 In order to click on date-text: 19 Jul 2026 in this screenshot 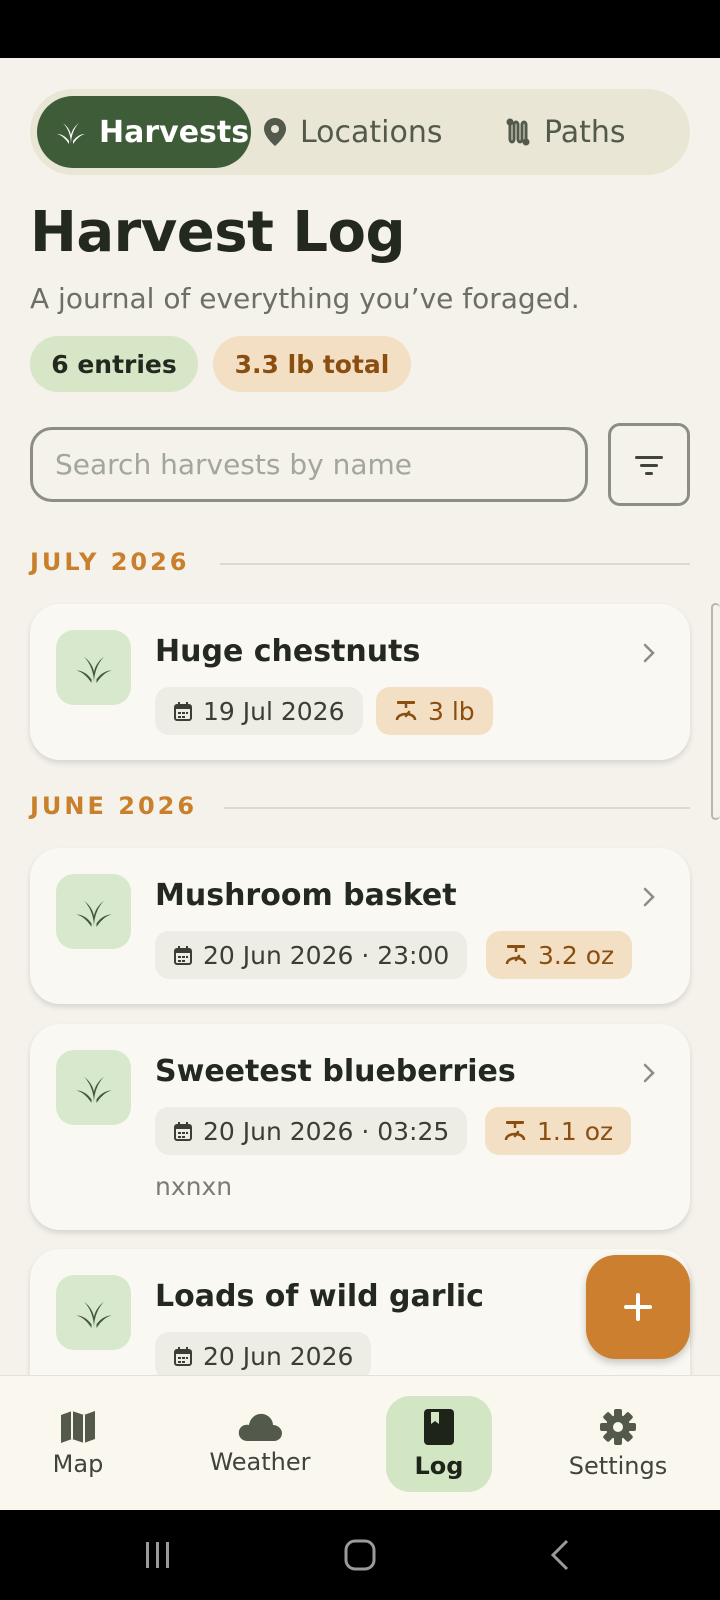, I will do `click(274, 711)`.